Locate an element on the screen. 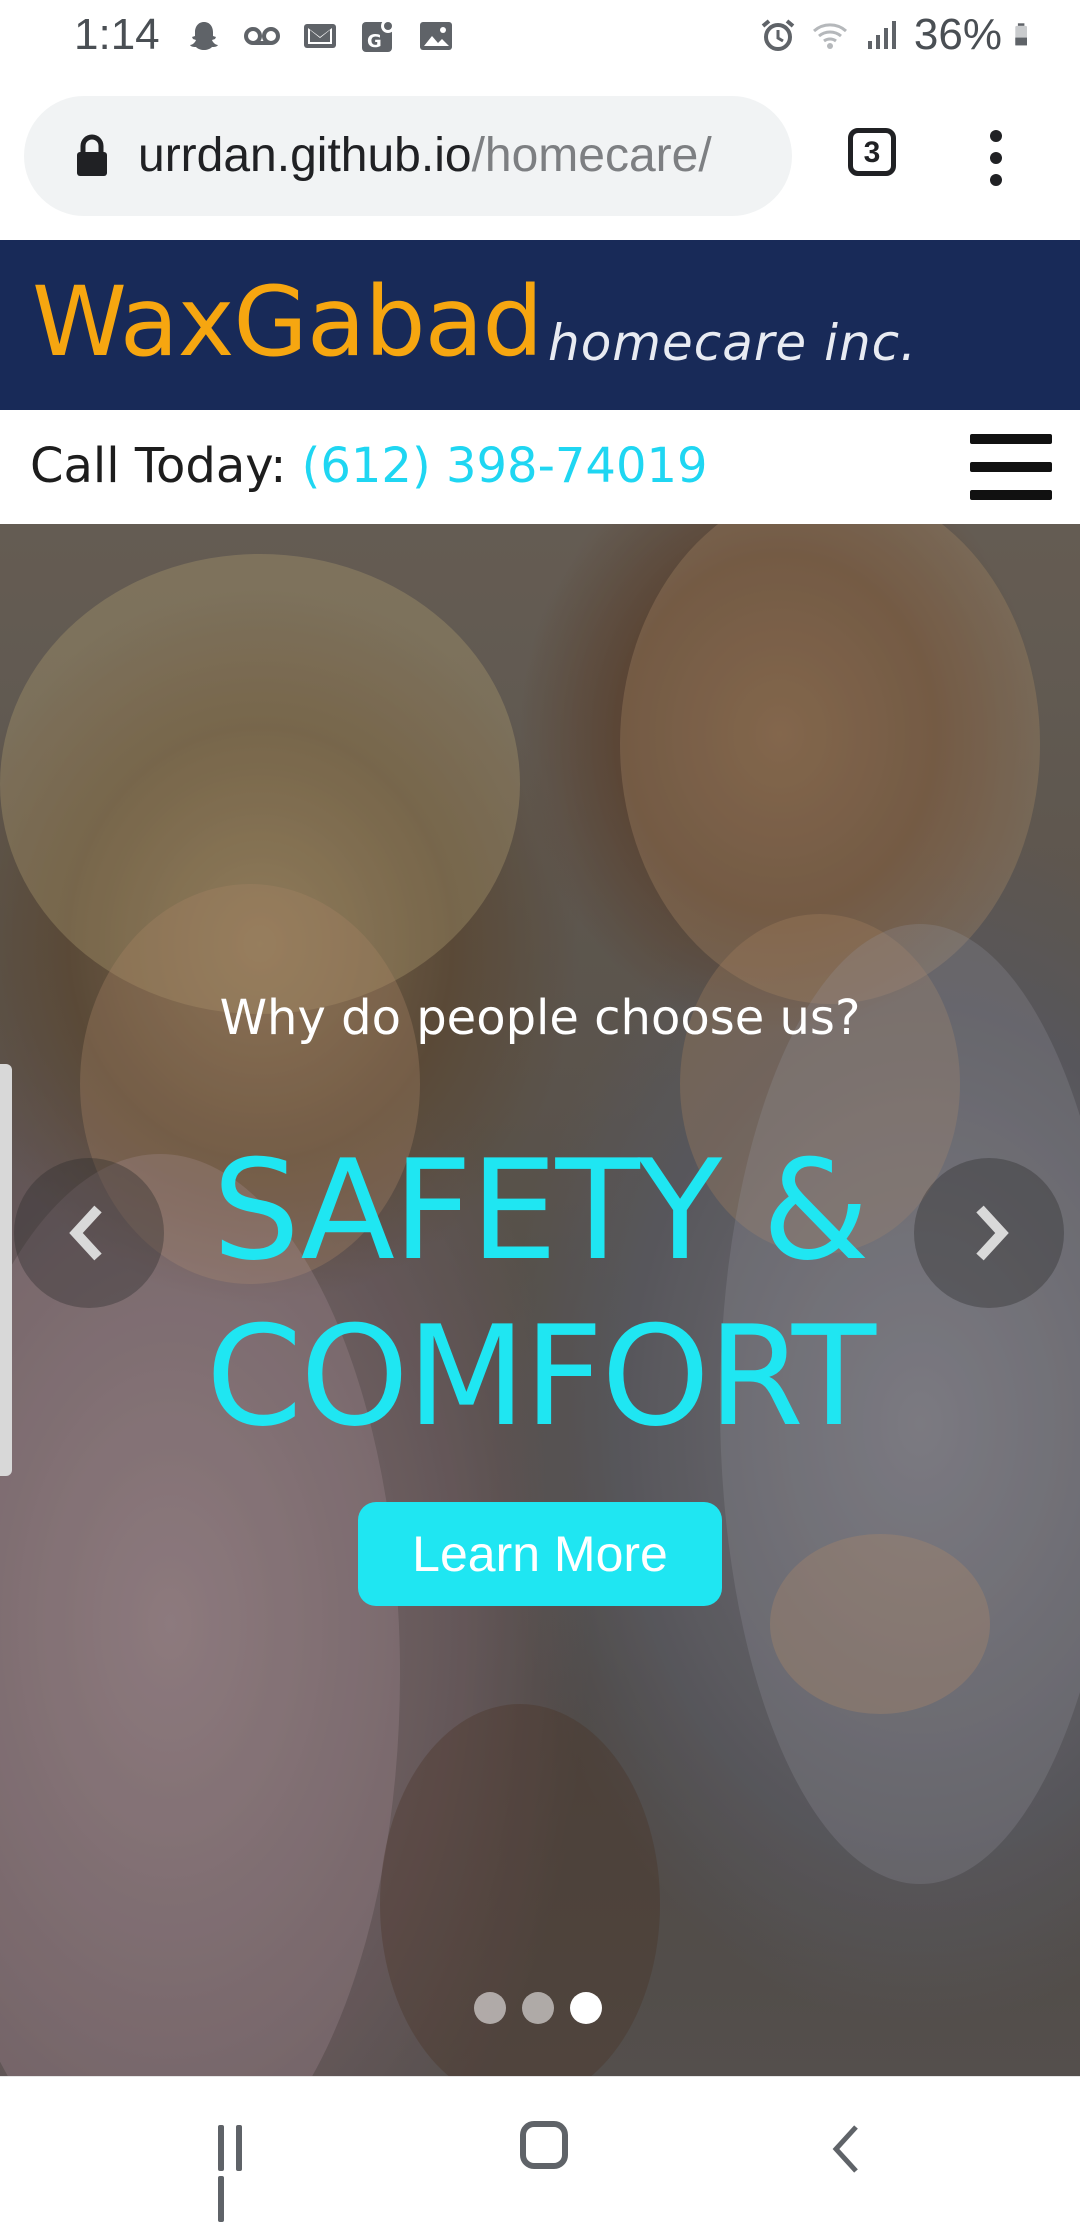 The image size is (1080, 2227). browser-toolbar: urrdan.github.io/homecare/ 3 is located at coordinates (540, 156).